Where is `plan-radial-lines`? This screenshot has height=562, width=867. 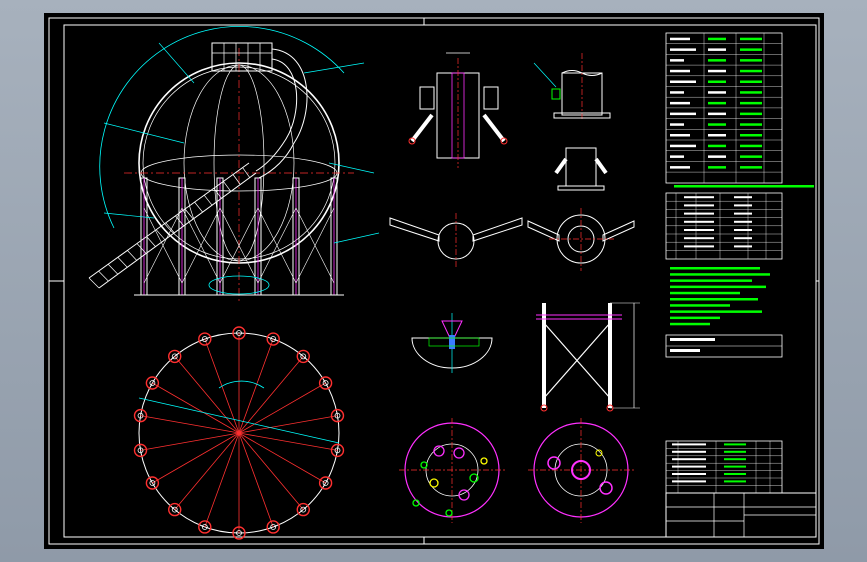
plan-radial-lines is located at coordinates (239, 433).